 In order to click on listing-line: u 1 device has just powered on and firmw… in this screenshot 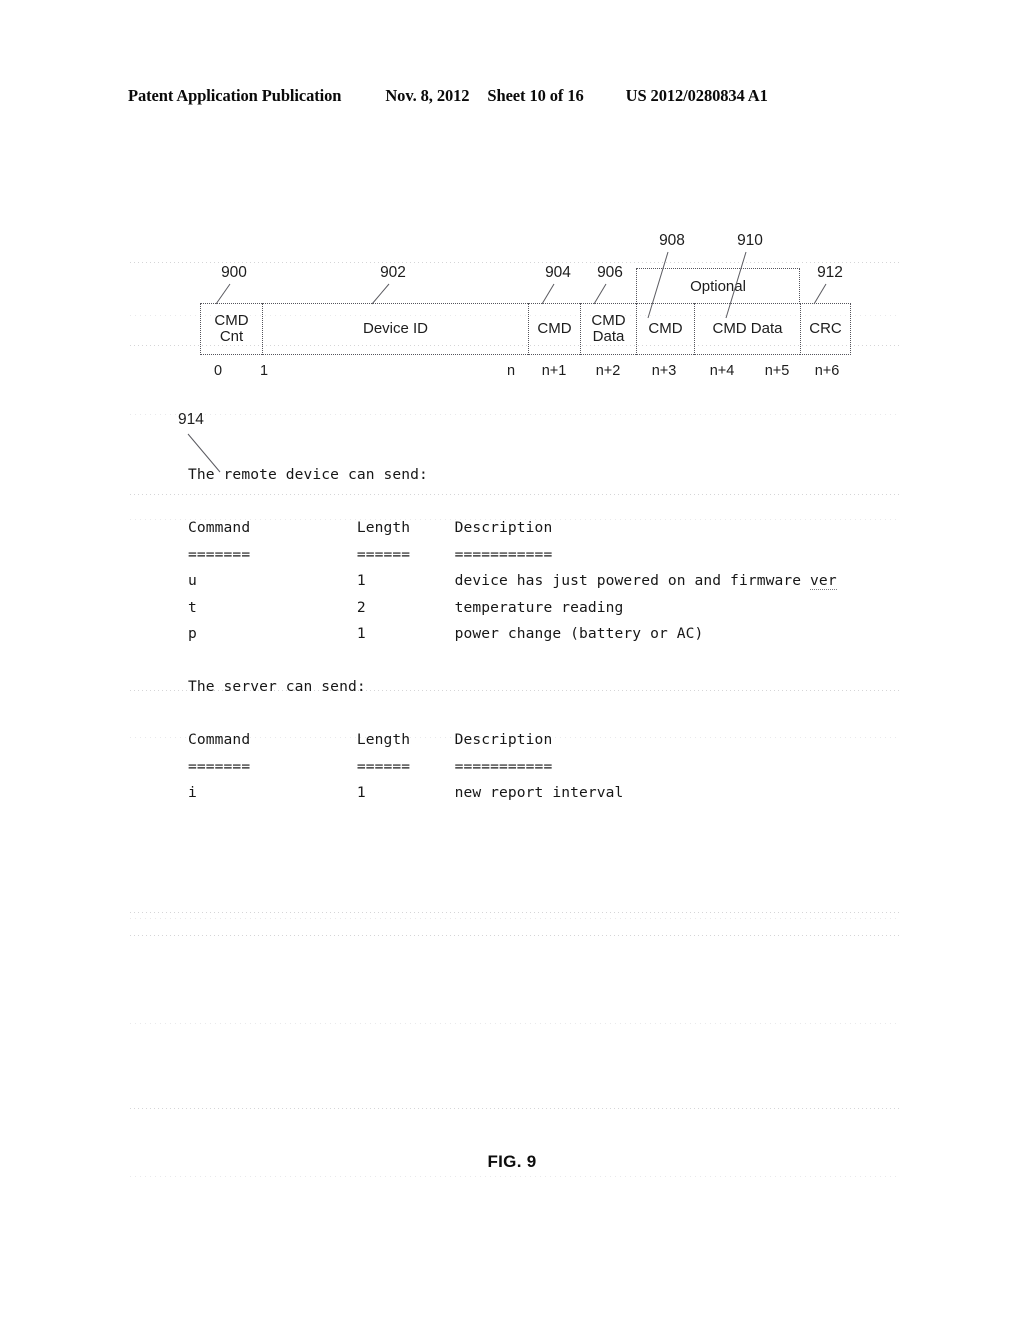, I will do `click(512, 581)`.